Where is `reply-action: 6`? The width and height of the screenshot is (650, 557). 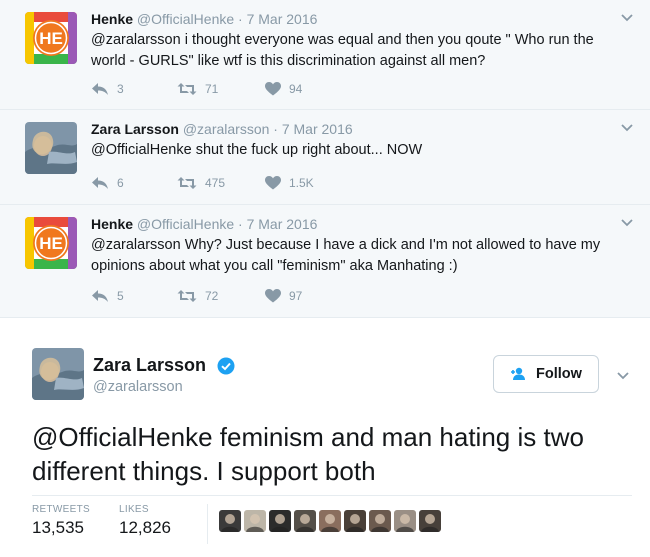 reply-action: 6 is located at coordinates (107, 183).